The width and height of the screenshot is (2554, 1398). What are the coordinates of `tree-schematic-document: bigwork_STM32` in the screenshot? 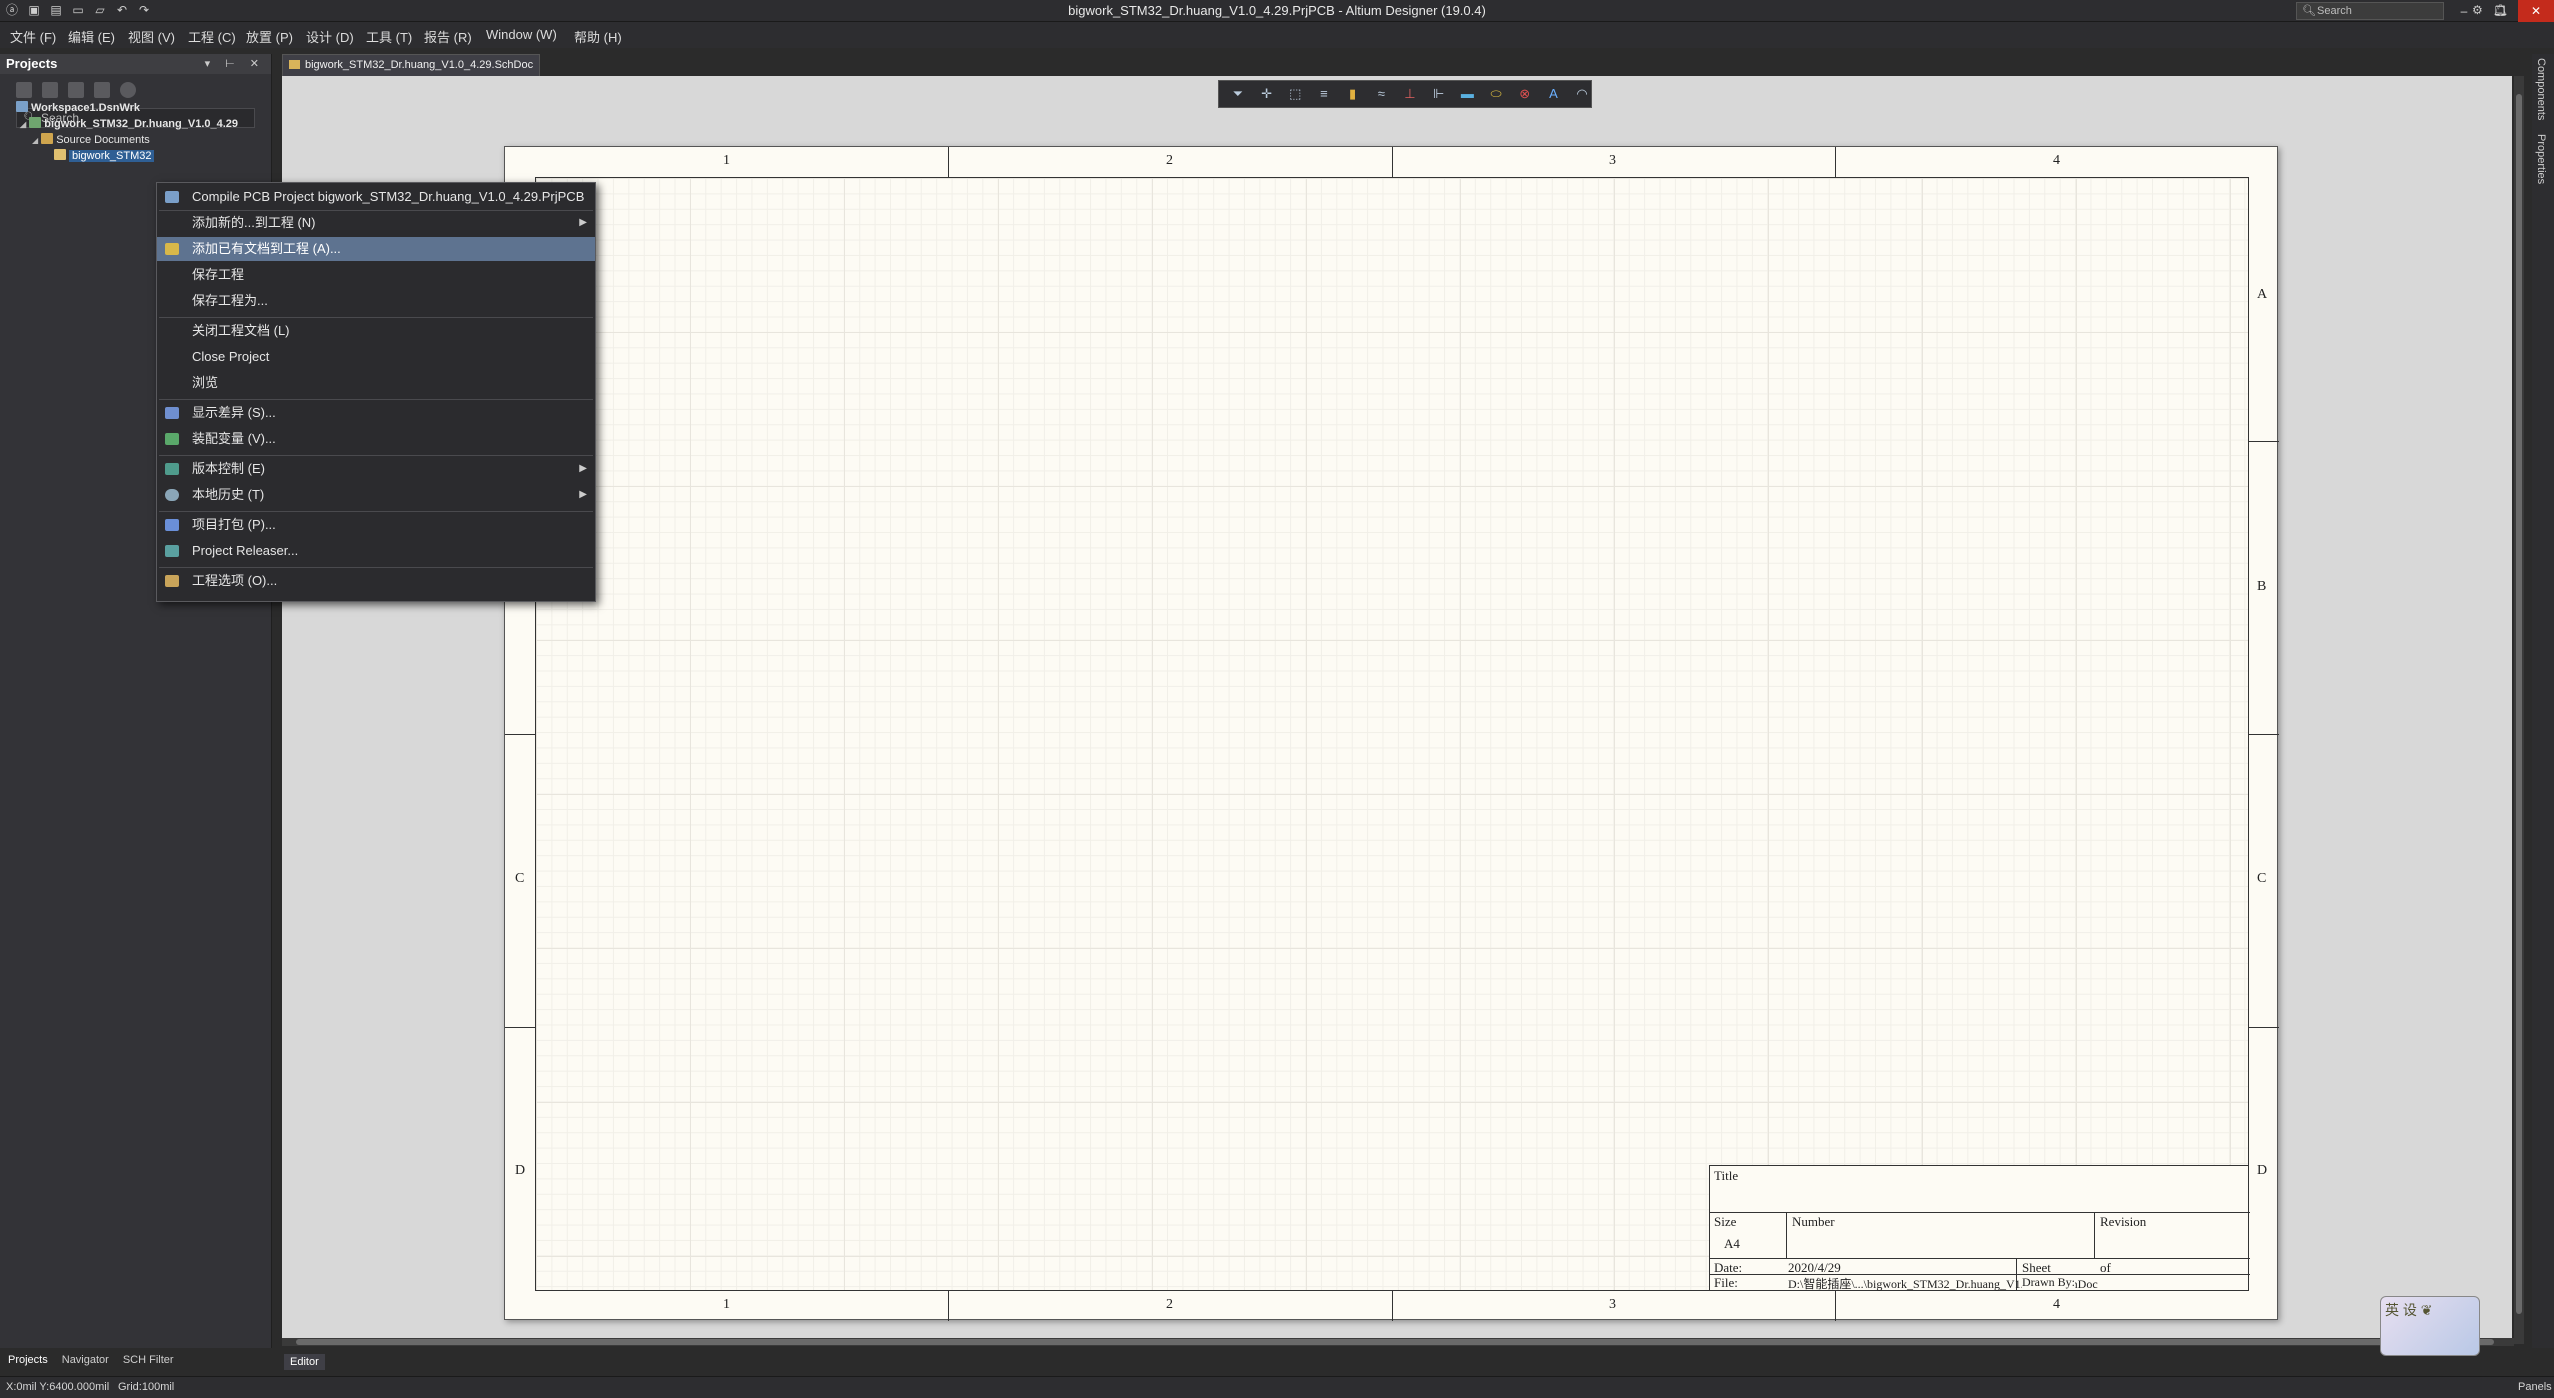 It's located at (136, 156).